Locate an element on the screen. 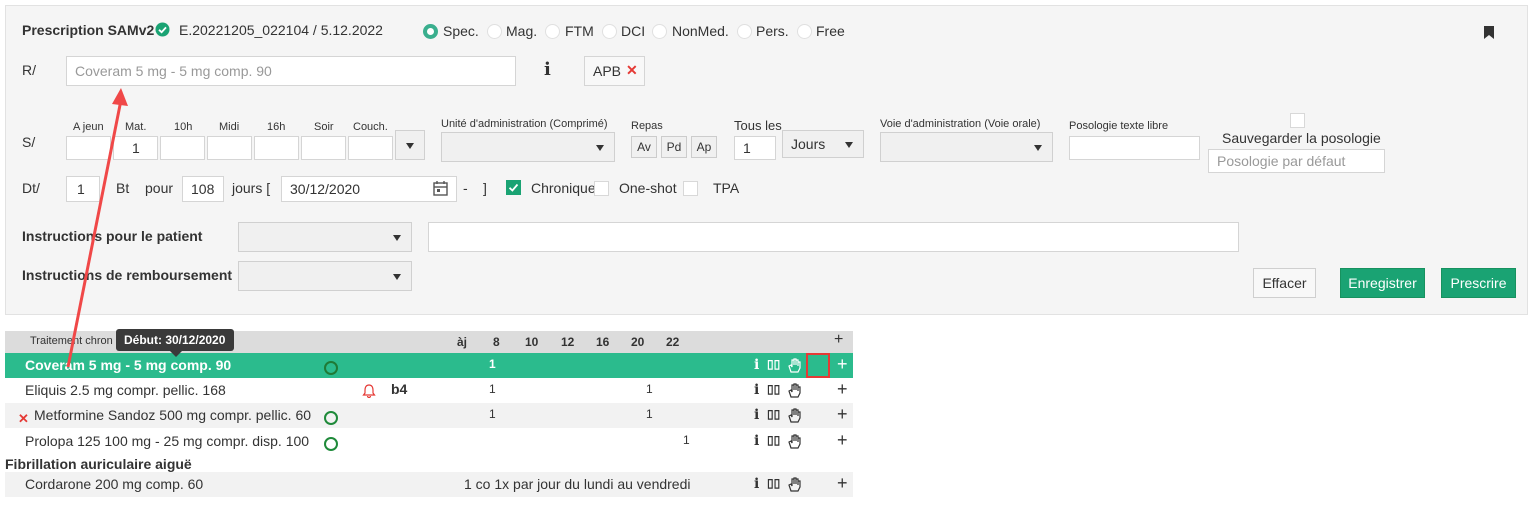 The height and width of the screenshot is (510, 1528). clear-button: Effacer is located at coordinates (1284, 283).